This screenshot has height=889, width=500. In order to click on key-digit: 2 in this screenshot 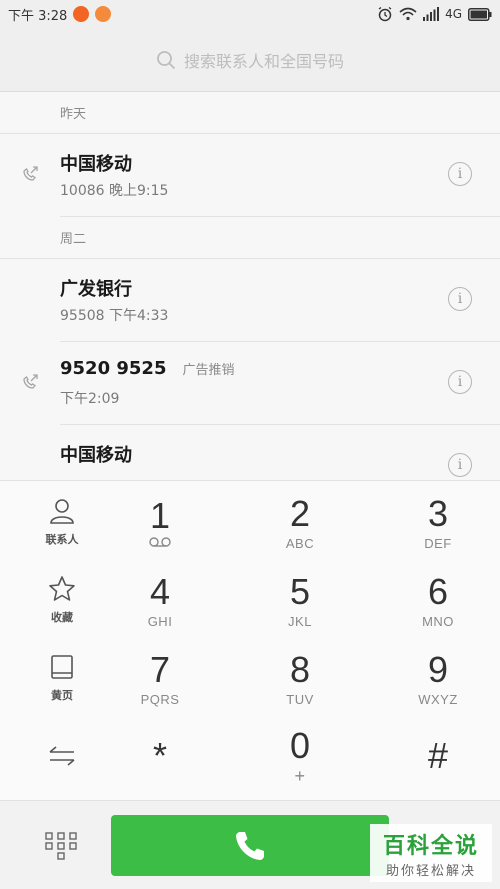, I will do `click(300, 513)`.